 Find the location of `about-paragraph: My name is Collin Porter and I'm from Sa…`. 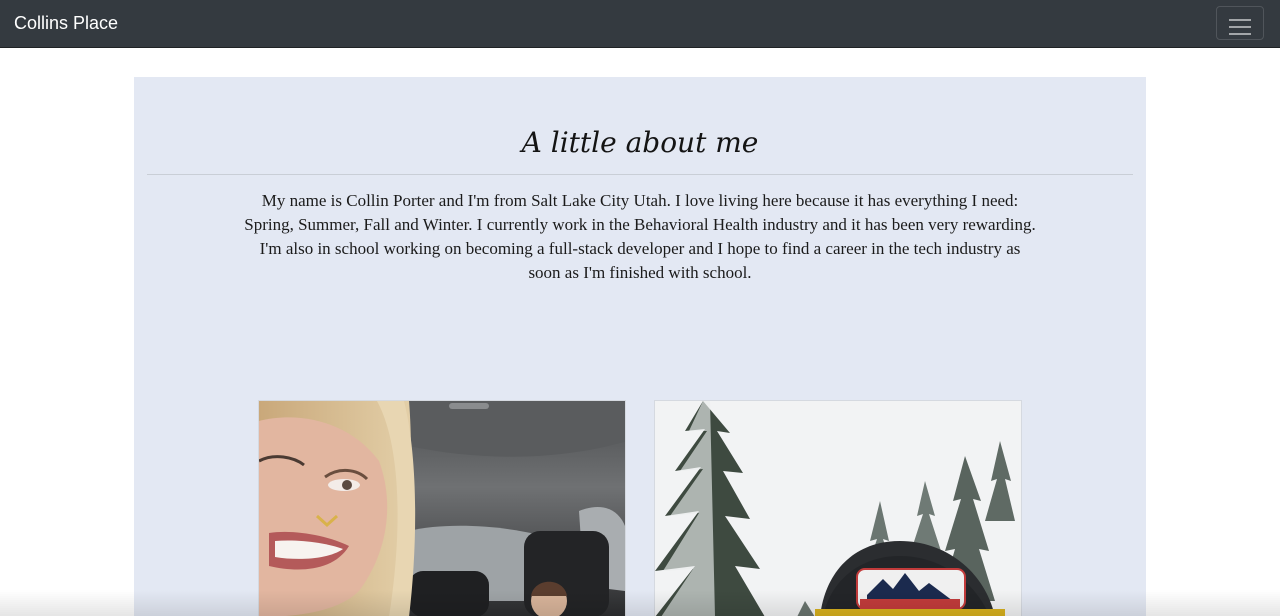

about-paragraph: My name is Collin Porter and I'm from Sa… is located at coordinates (640, 236).